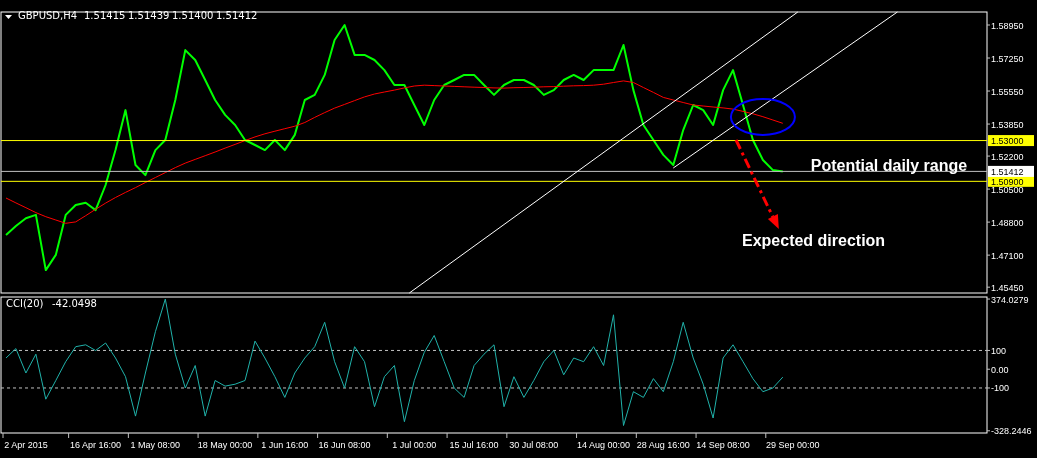 This screenshot has height=458, width=1037. Describe the element at coordinates (1011, 431) in the screenshot. I see `axis-label: -328.2446` at that location.